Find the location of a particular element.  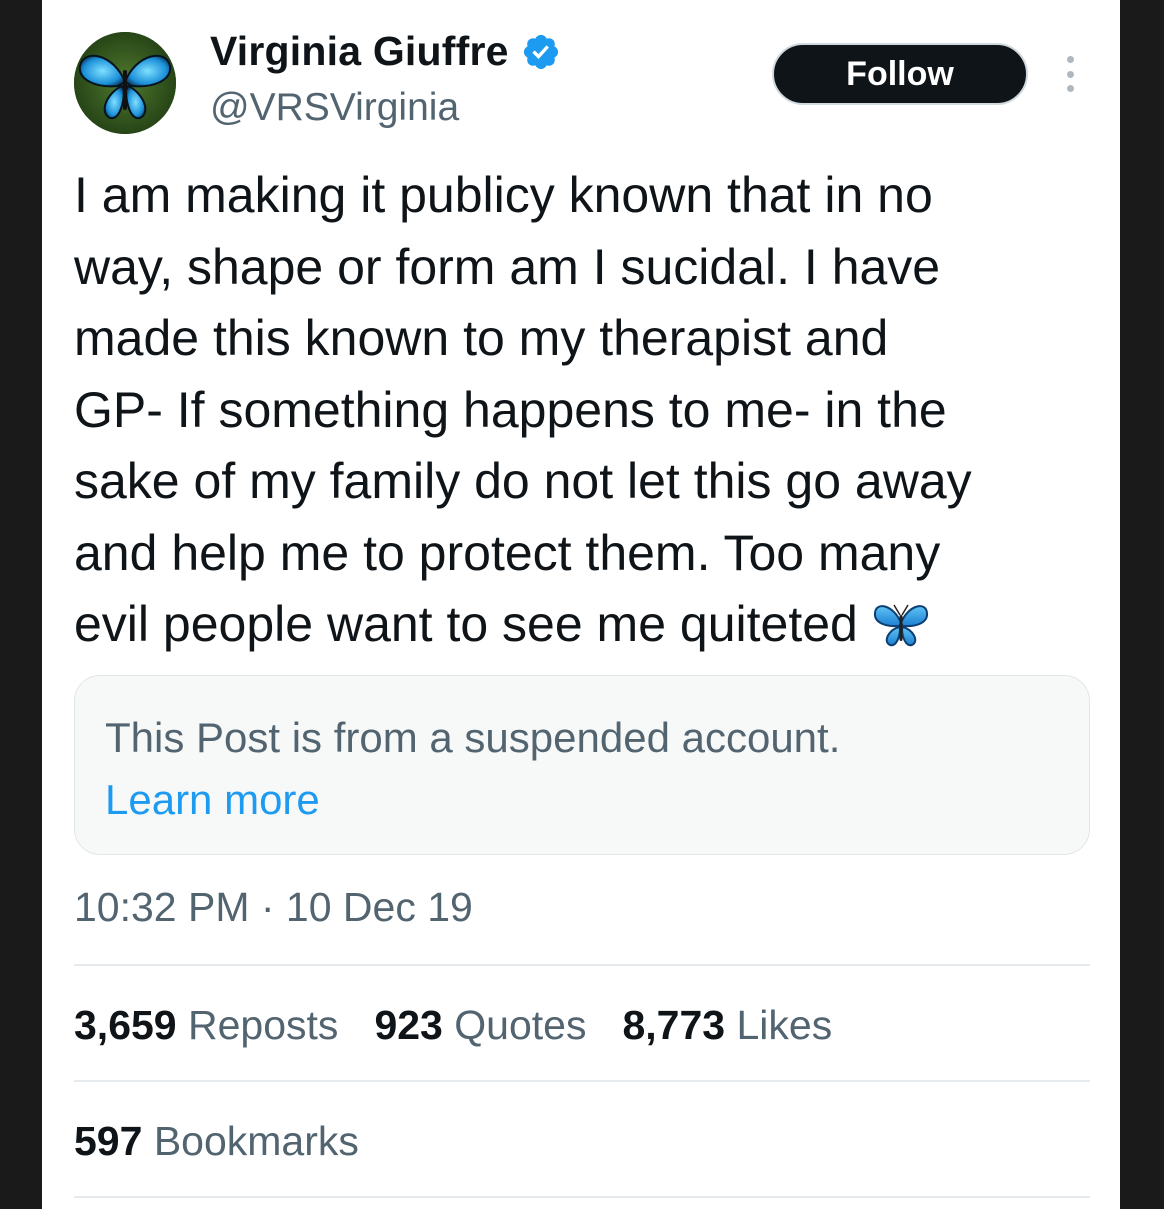

quotes-stat: 923 Quotes is located at coordinates (480, 1025).